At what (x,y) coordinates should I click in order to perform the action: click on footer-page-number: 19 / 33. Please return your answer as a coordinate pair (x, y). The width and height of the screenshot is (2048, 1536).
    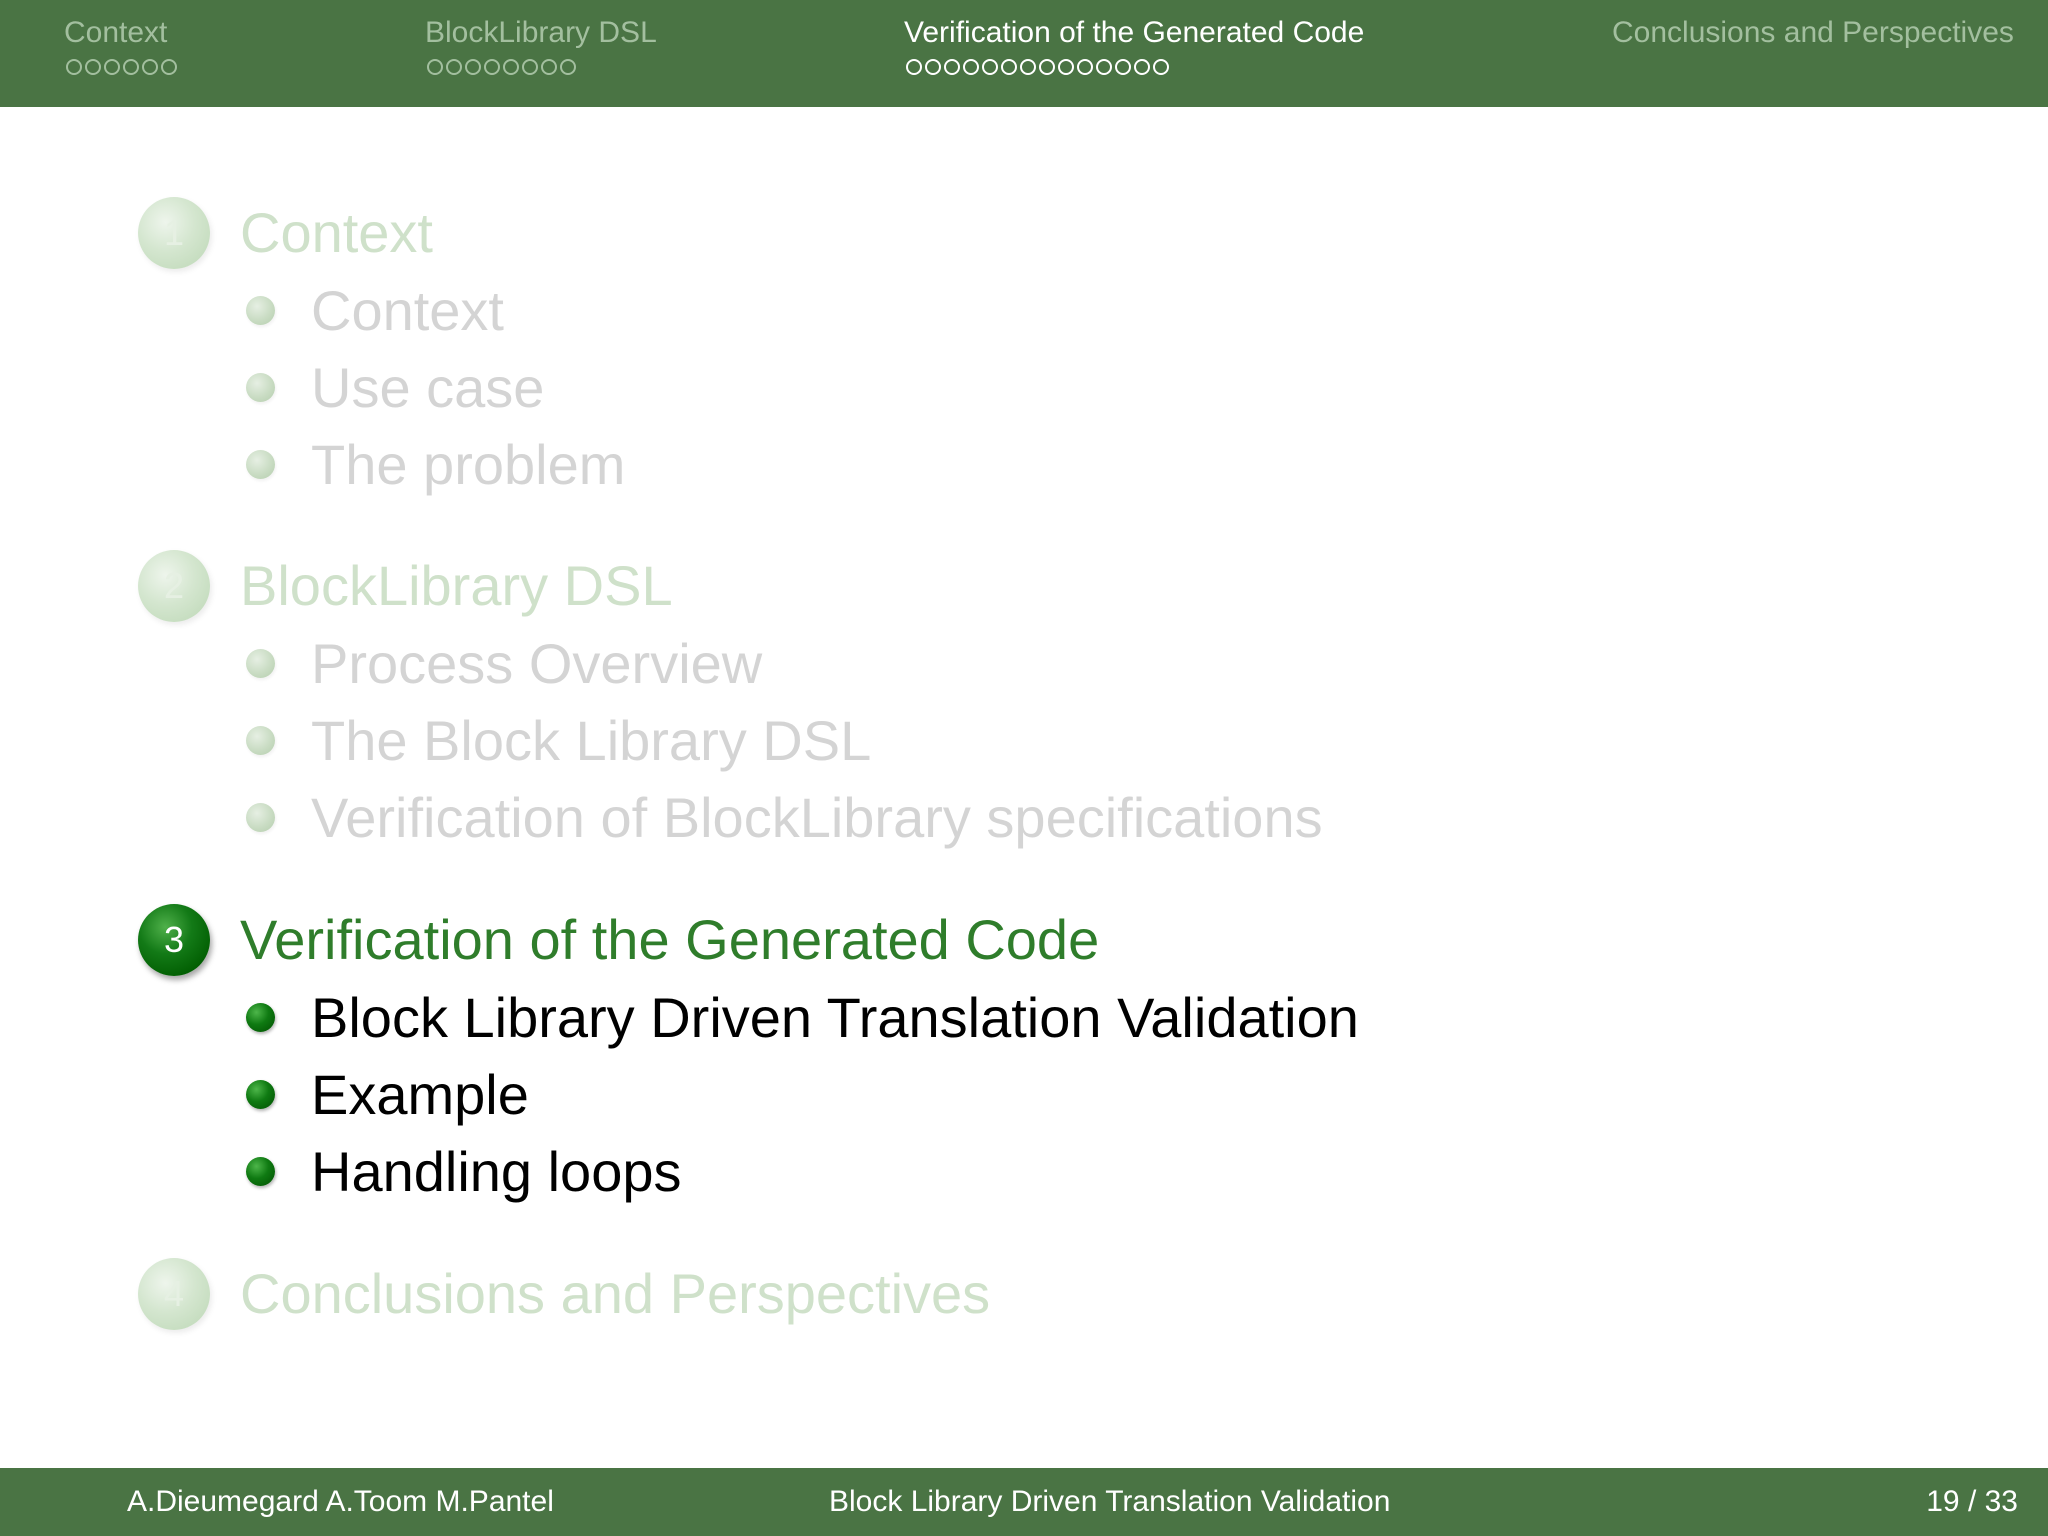
    Looking at the image, I should click on (1972, 1501).